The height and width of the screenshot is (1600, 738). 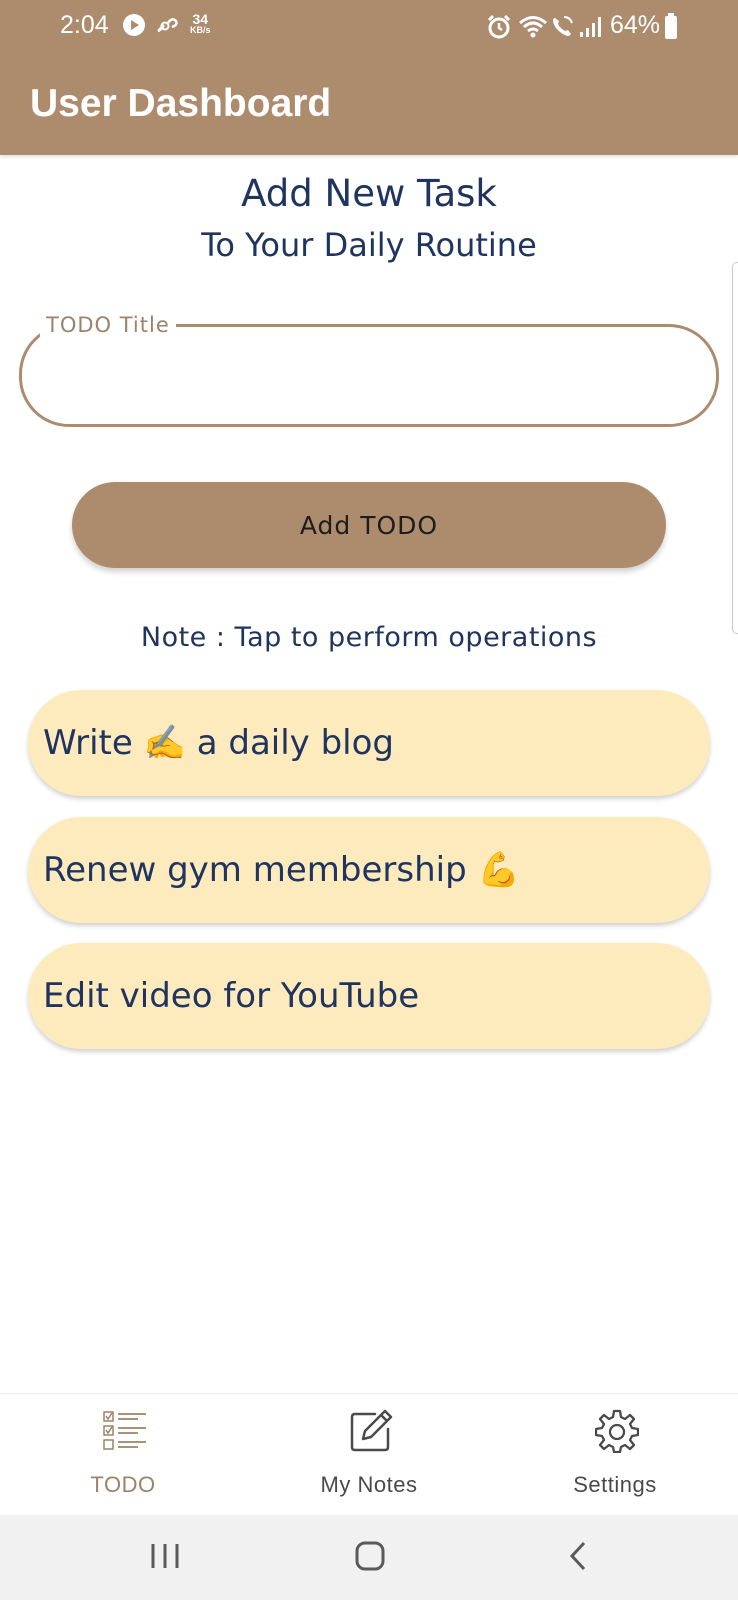 I want to click on add-todo-button-label: Add TODO, so click(x=369, y=525).